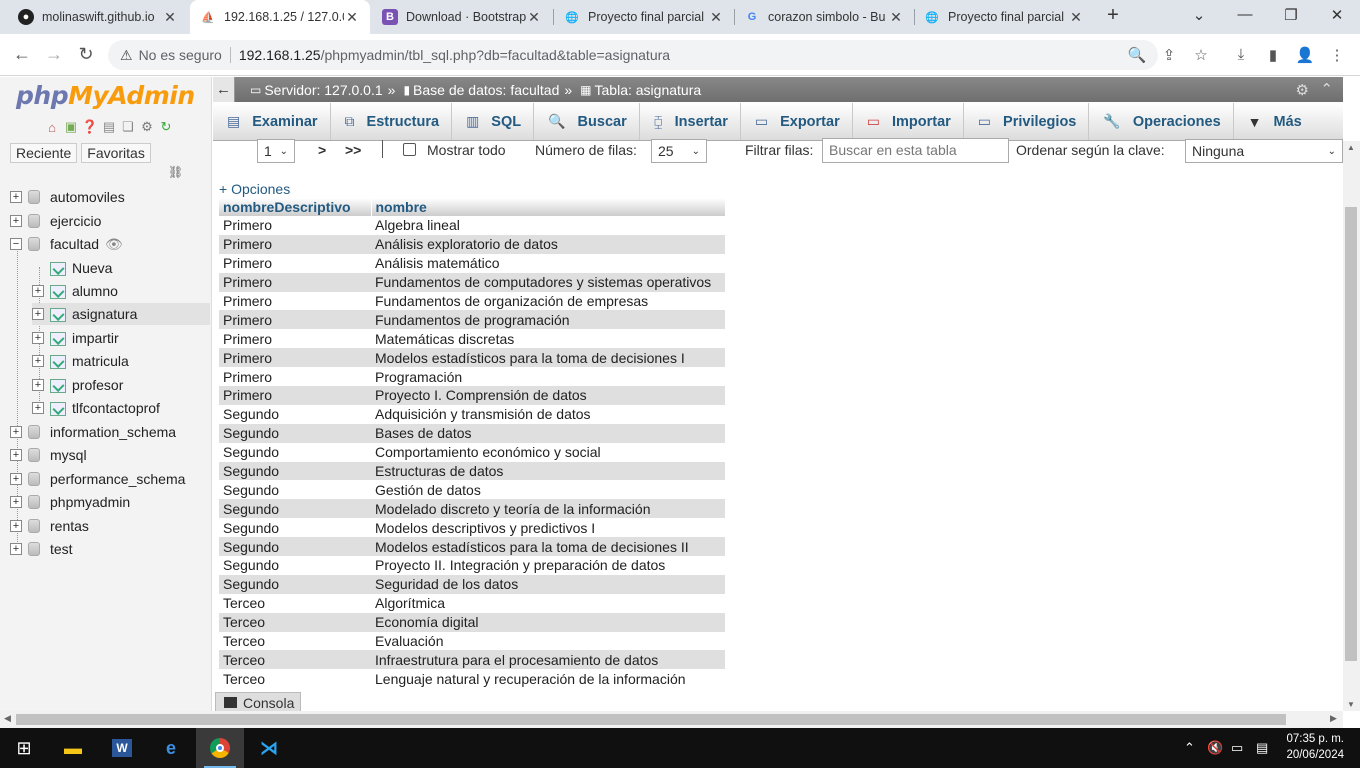 This screenshot has width=1360, height=768. I want to click on taskbar-clock: 07:35 p. m. 20/06/2024, so click(1315, 747).